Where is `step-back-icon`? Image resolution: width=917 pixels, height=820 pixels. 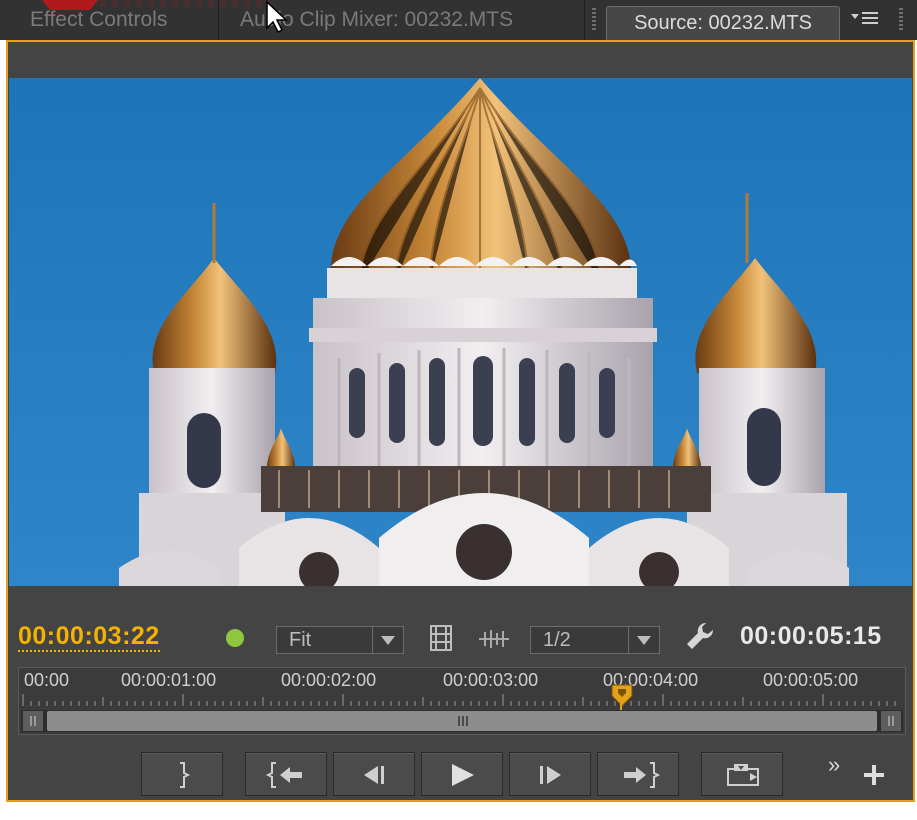 step-back-icon is located at coordinates (374, 775).